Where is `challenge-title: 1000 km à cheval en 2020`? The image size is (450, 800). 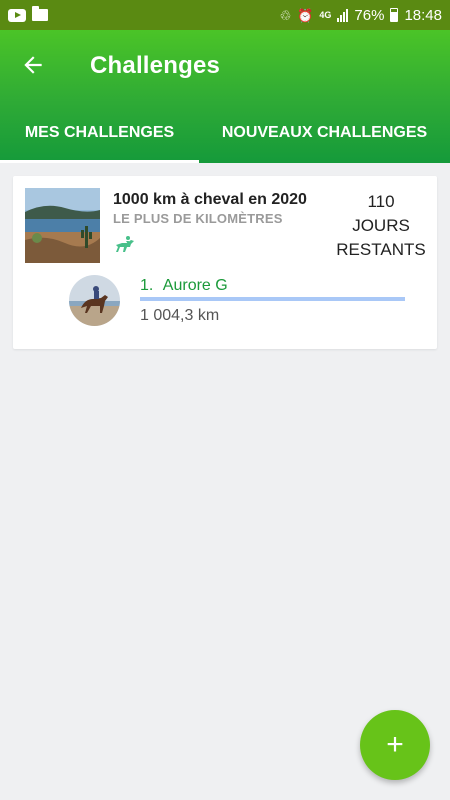
challenge-title: 1000 km à cheval en 2020 is located at coordinates (210, 199).